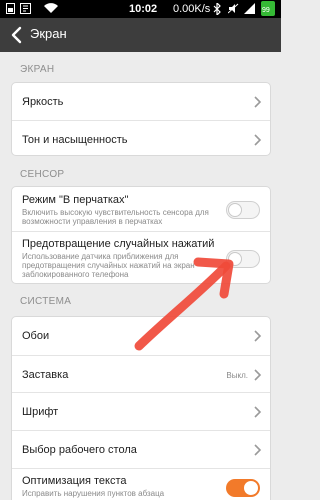 The image size is (320, 500). Describe the element at coordinates (46, 301) in the screenshot. I see `section-header-system: СИСТЕМА` at that location.